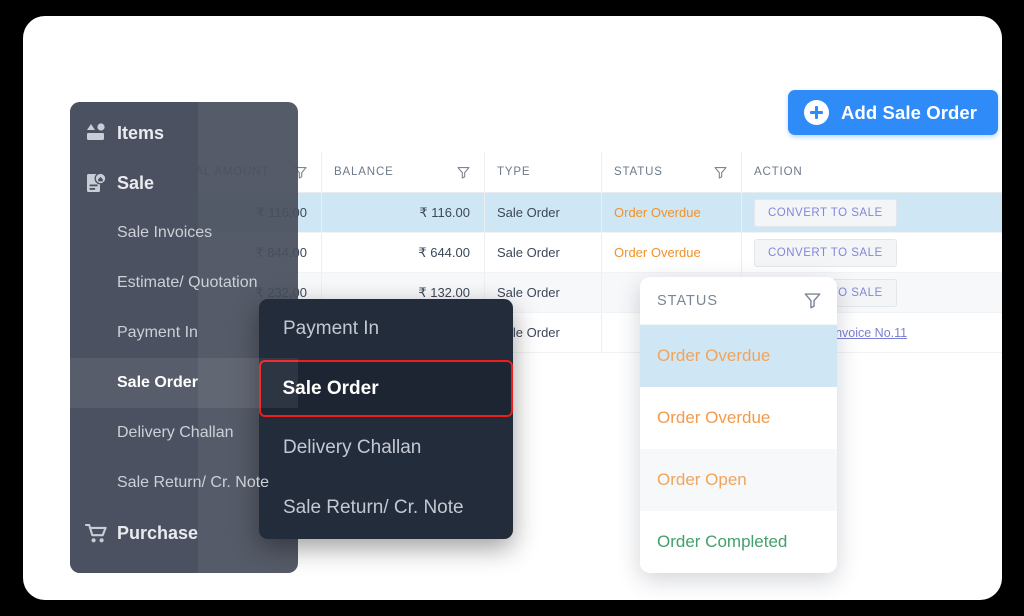  What do you see at coordinates (909, 112) in the screenshot?
I see `add-sale-order-label: Add Sale Order` at bounding box center [909, 112].